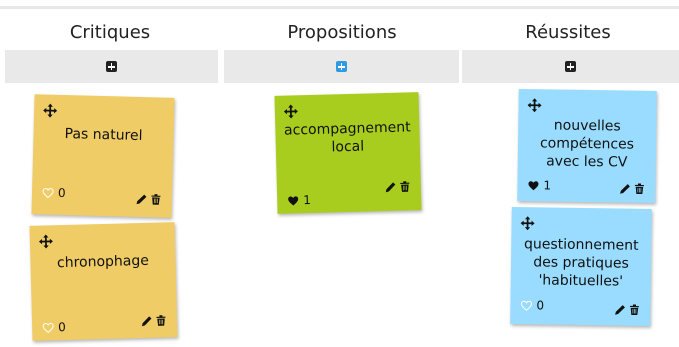 This screenshot has height=347, width=679. I want to click on note-text: nouvelles compétences avec les CV, so click(587, 144).